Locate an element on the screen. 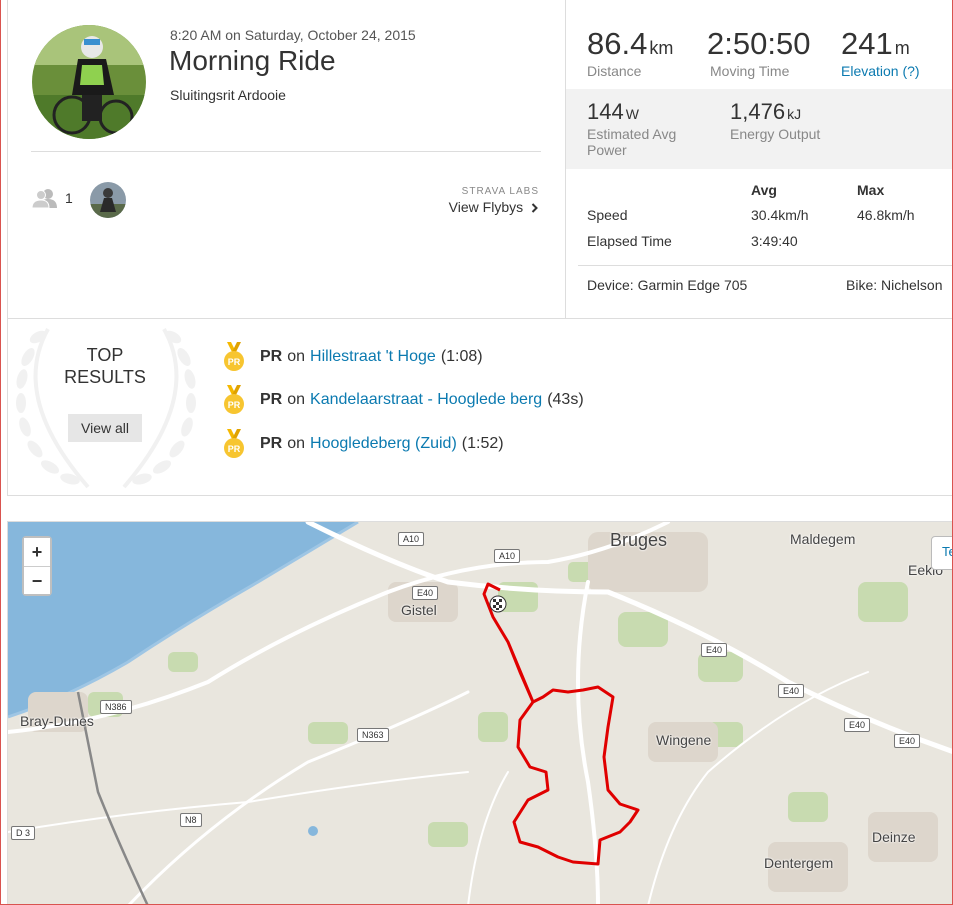 This screenshot has width=953, height=905. map-label-bruges: Bruges is located at coordinates (639, 540).